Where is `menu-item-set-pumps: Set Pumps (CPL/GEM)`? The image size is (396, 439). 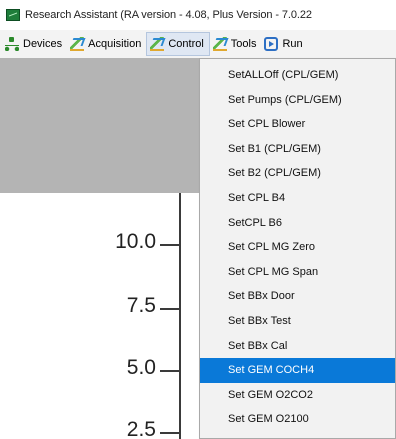 menu-item-set-pumps: Set Pumps (CPL/GEM) is located at coordinates (297, 100).